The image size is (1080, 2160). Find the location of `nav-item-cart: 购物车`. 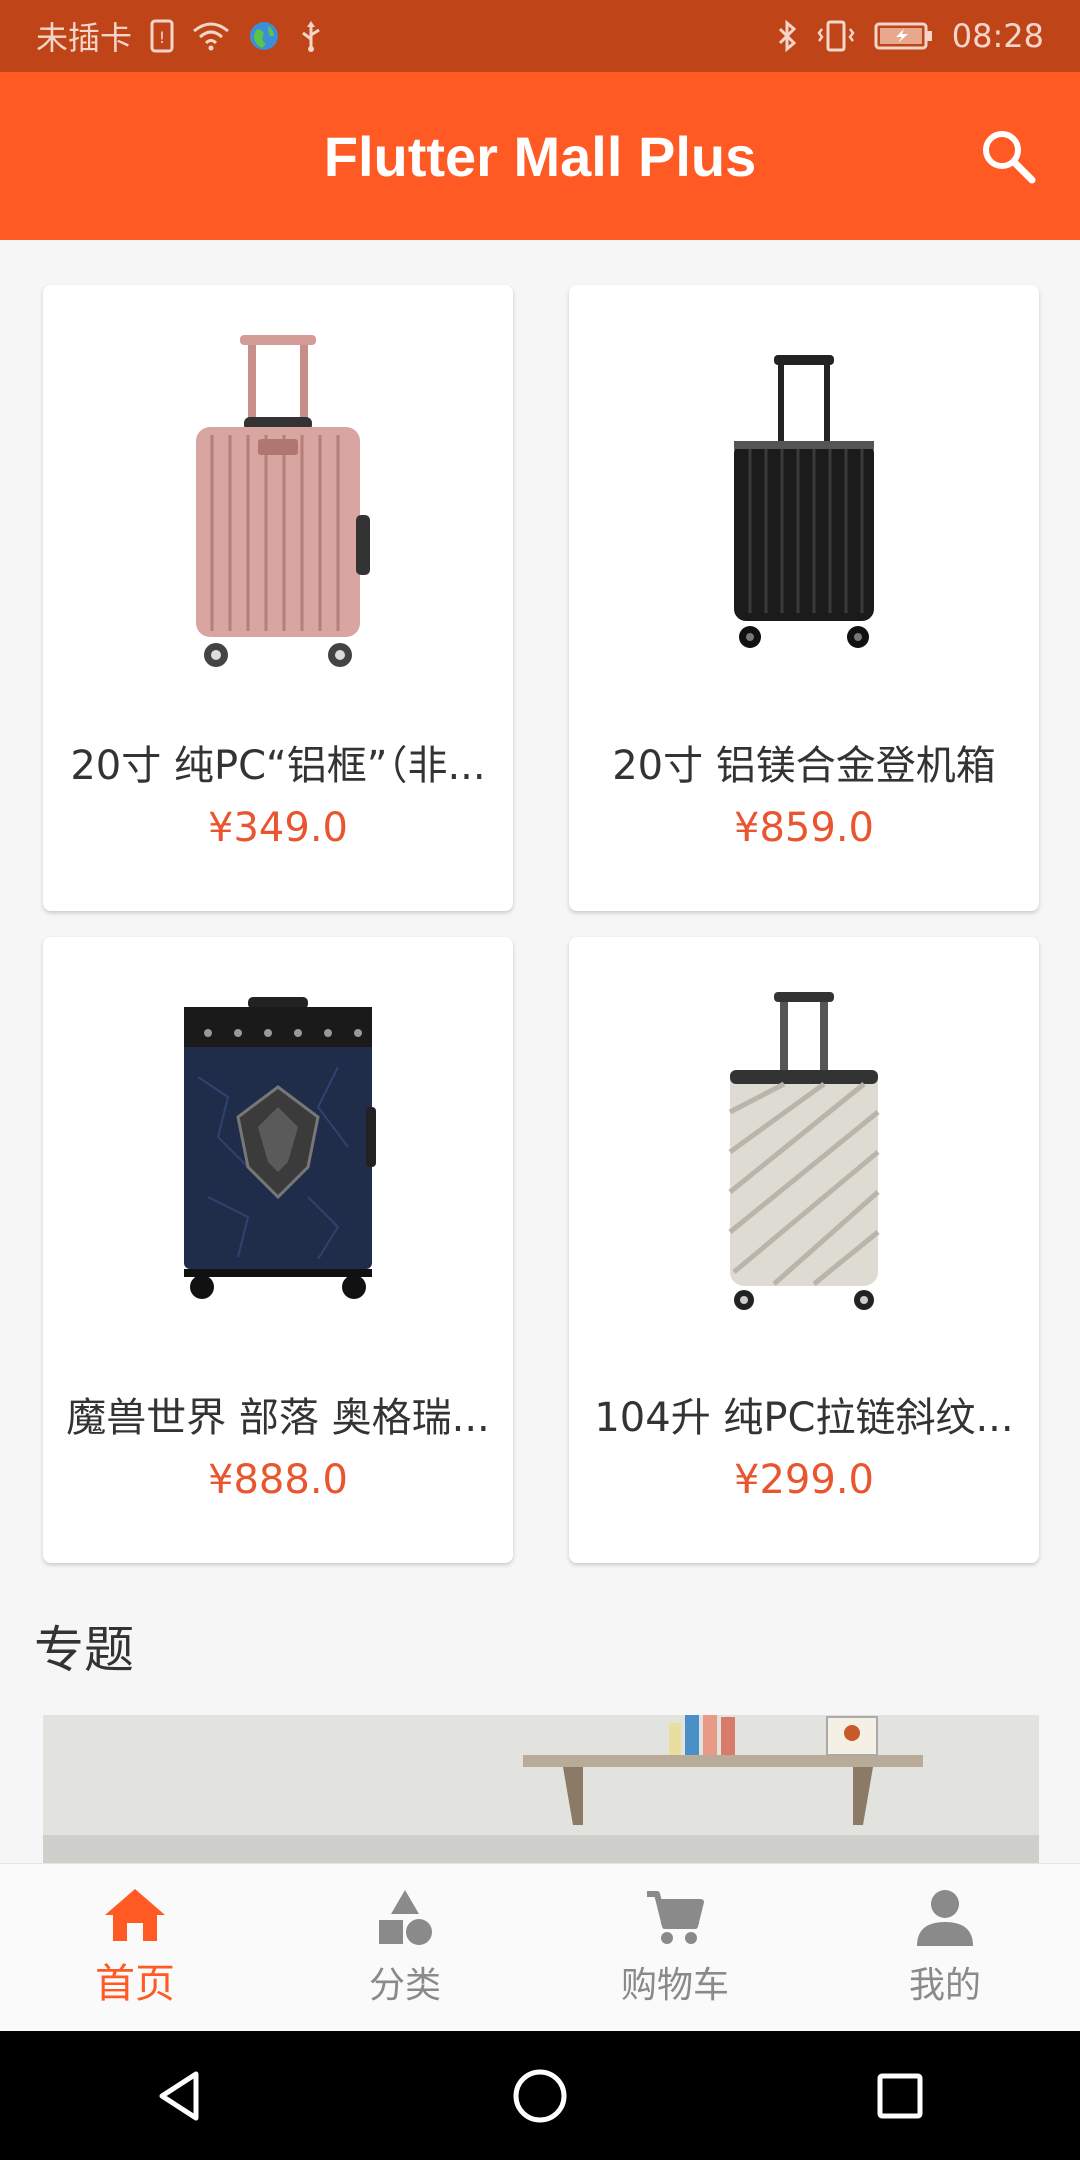

nav-item-cart: 购物车 is located at coordinates (675, 1948).